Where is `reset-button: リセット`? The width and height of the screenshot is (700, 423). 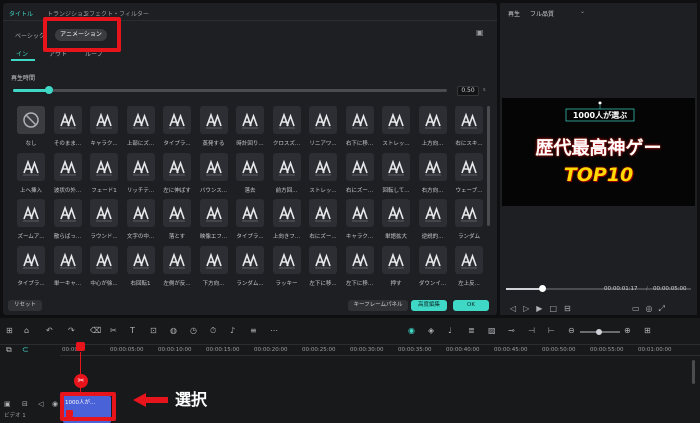 reset-button: リセット is located at coordinates (25, 305).